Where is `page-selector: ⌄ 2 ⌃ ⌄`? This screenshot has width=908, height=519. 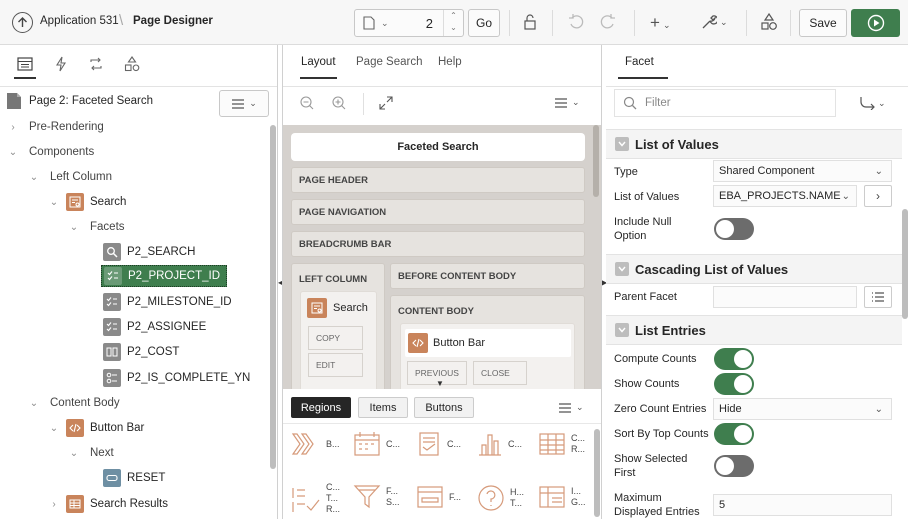
page-selector: ⌄ 2 ⌃ ⌄ is located at coordinates (409, 23).